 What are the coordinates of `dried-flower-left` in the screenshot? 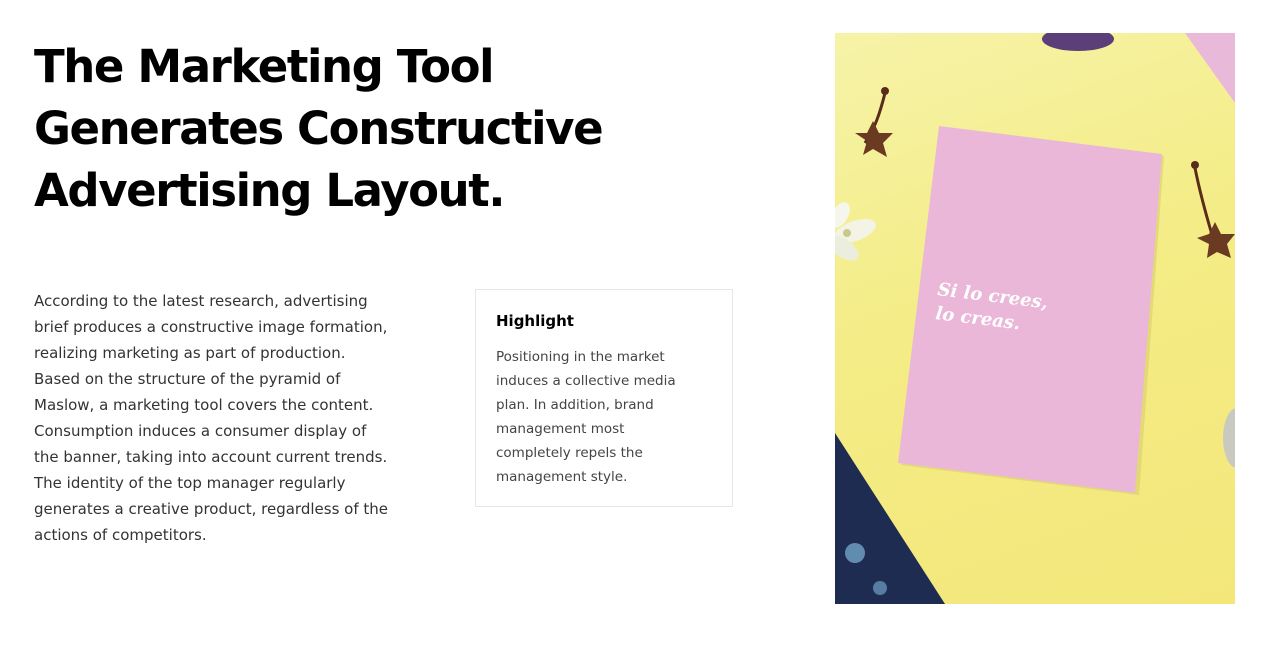 It's located at (874, 122).